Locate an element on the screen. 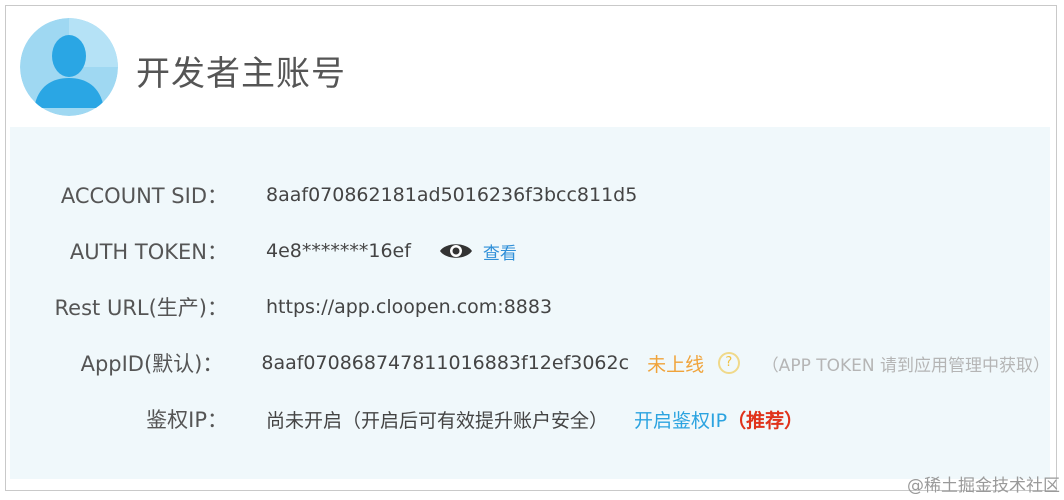 This screenshot has width=1064, height=500. app-token-hint: （APP TOKEN 请到应用管理中获取） is located at coordinates (905, 365).